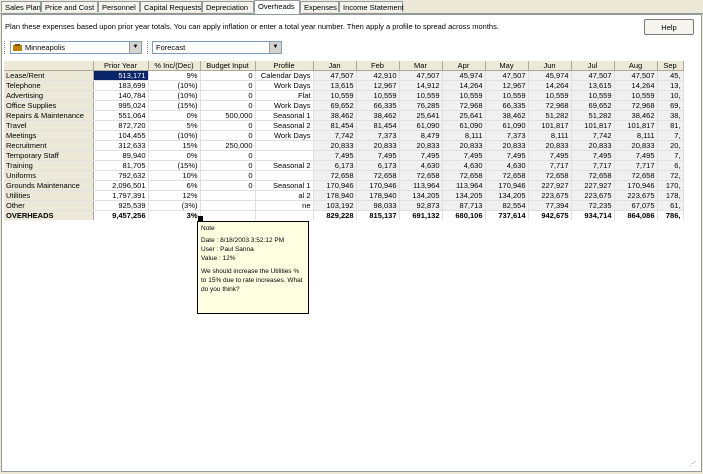 This screenshot has width=703, height=474. I want to click on inc-dec-cell: (3%), so click(174, 205).